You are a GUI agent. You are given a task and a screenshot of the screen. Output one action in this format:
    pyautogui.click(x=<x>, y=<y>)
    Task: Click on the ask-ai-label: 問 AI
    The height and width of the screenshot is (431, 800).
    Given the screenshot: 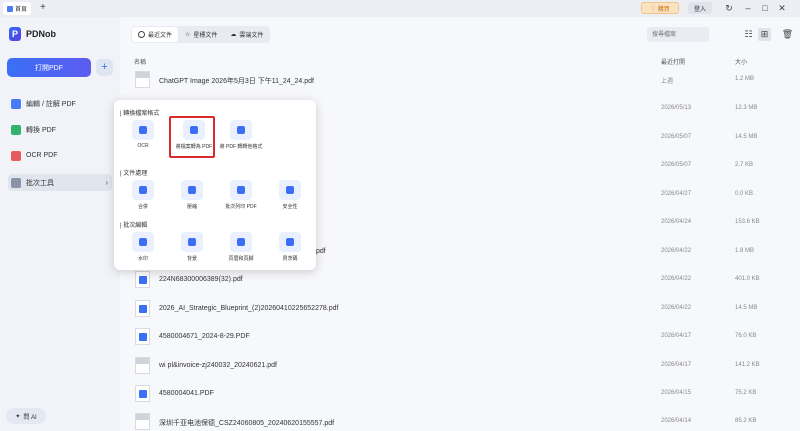 What is the action you would take?
    pyautogui.click(x=30, y=417)
    